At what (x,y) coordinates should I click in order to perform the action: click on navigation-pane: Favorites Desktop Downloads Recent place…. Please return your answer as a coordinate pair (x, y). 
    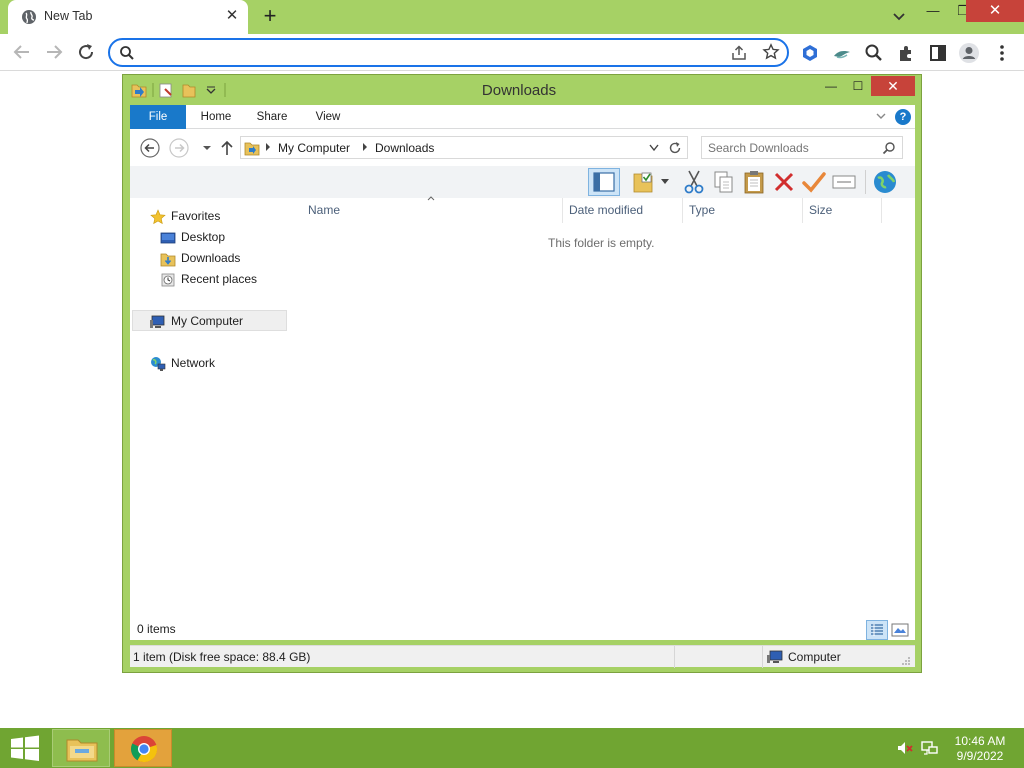
    Looking at the image, I should click on (210, 419).